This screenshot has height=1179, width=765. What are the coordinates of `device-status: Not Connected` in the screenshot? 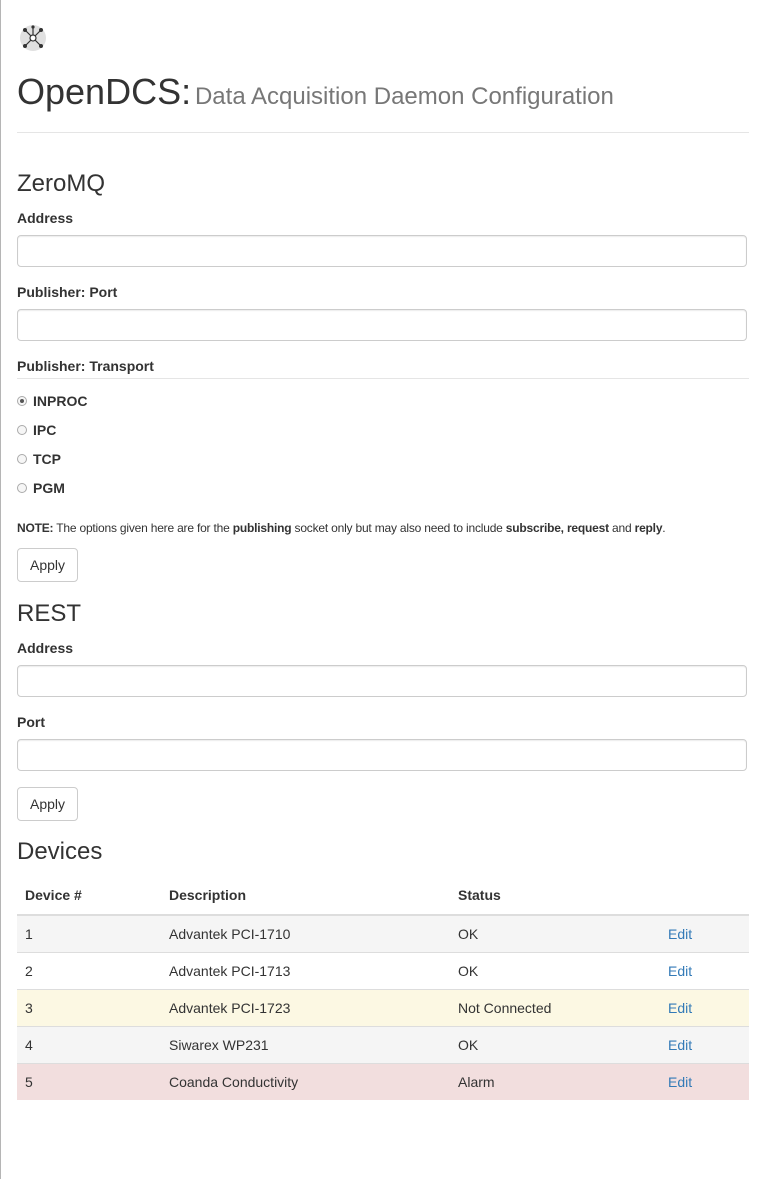 It's located at (559, 1008).